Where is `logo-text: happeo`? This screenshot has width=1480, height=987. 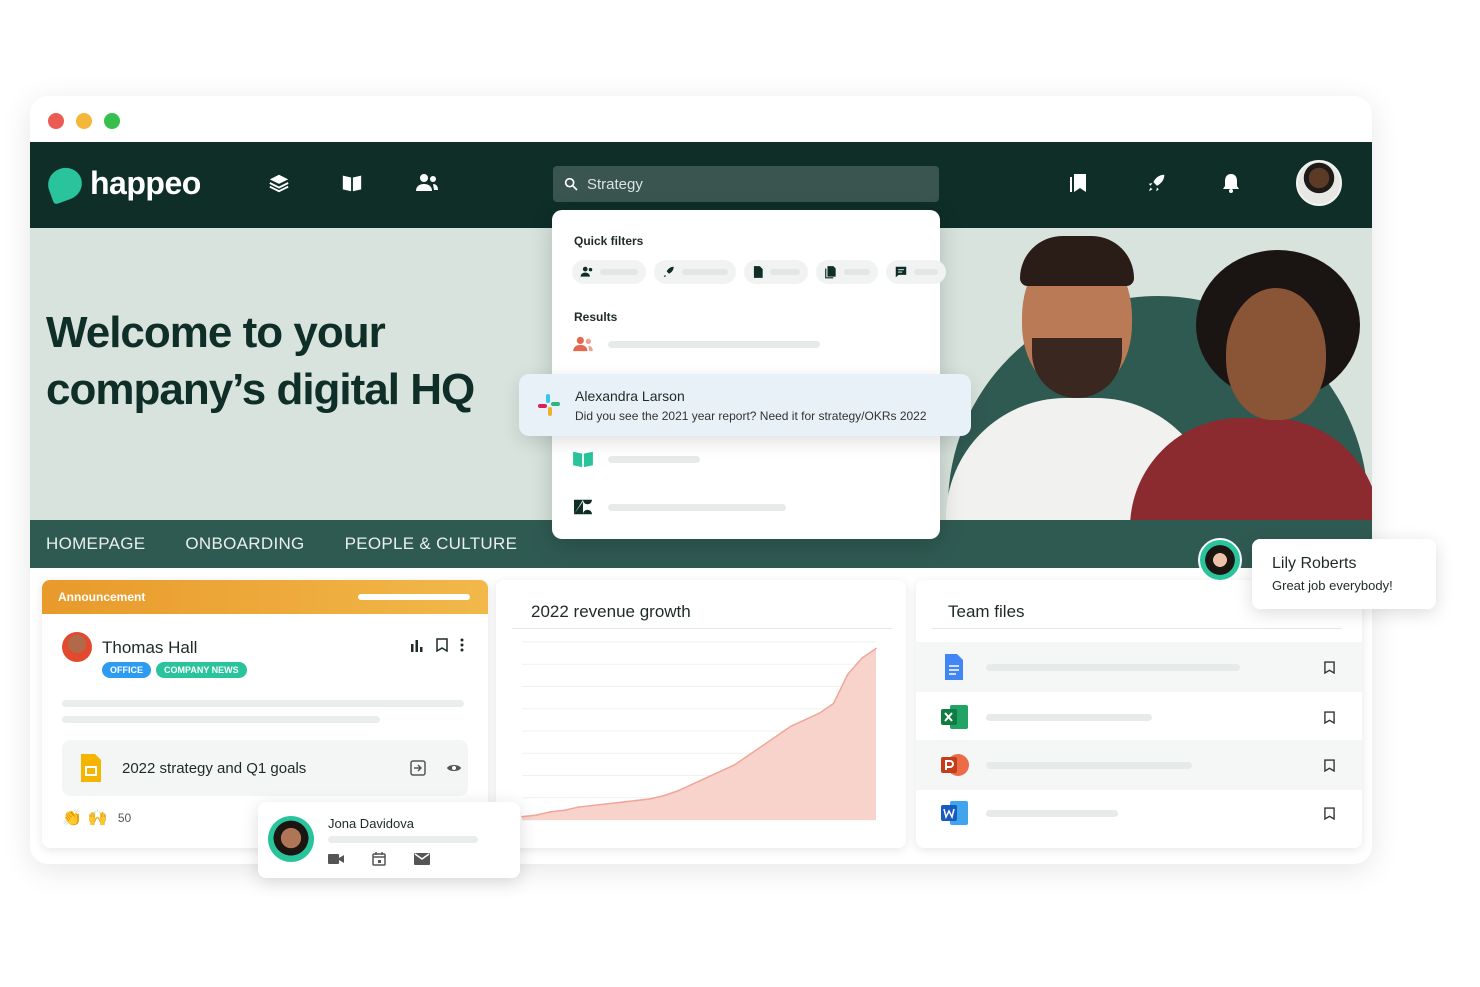 logo-text: happeo is located at coordinates (145, 183).